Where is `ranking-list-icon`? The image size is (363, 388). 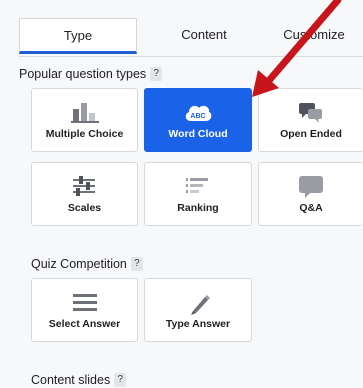 ranking-list-icon is located at coordinates (198, 187).